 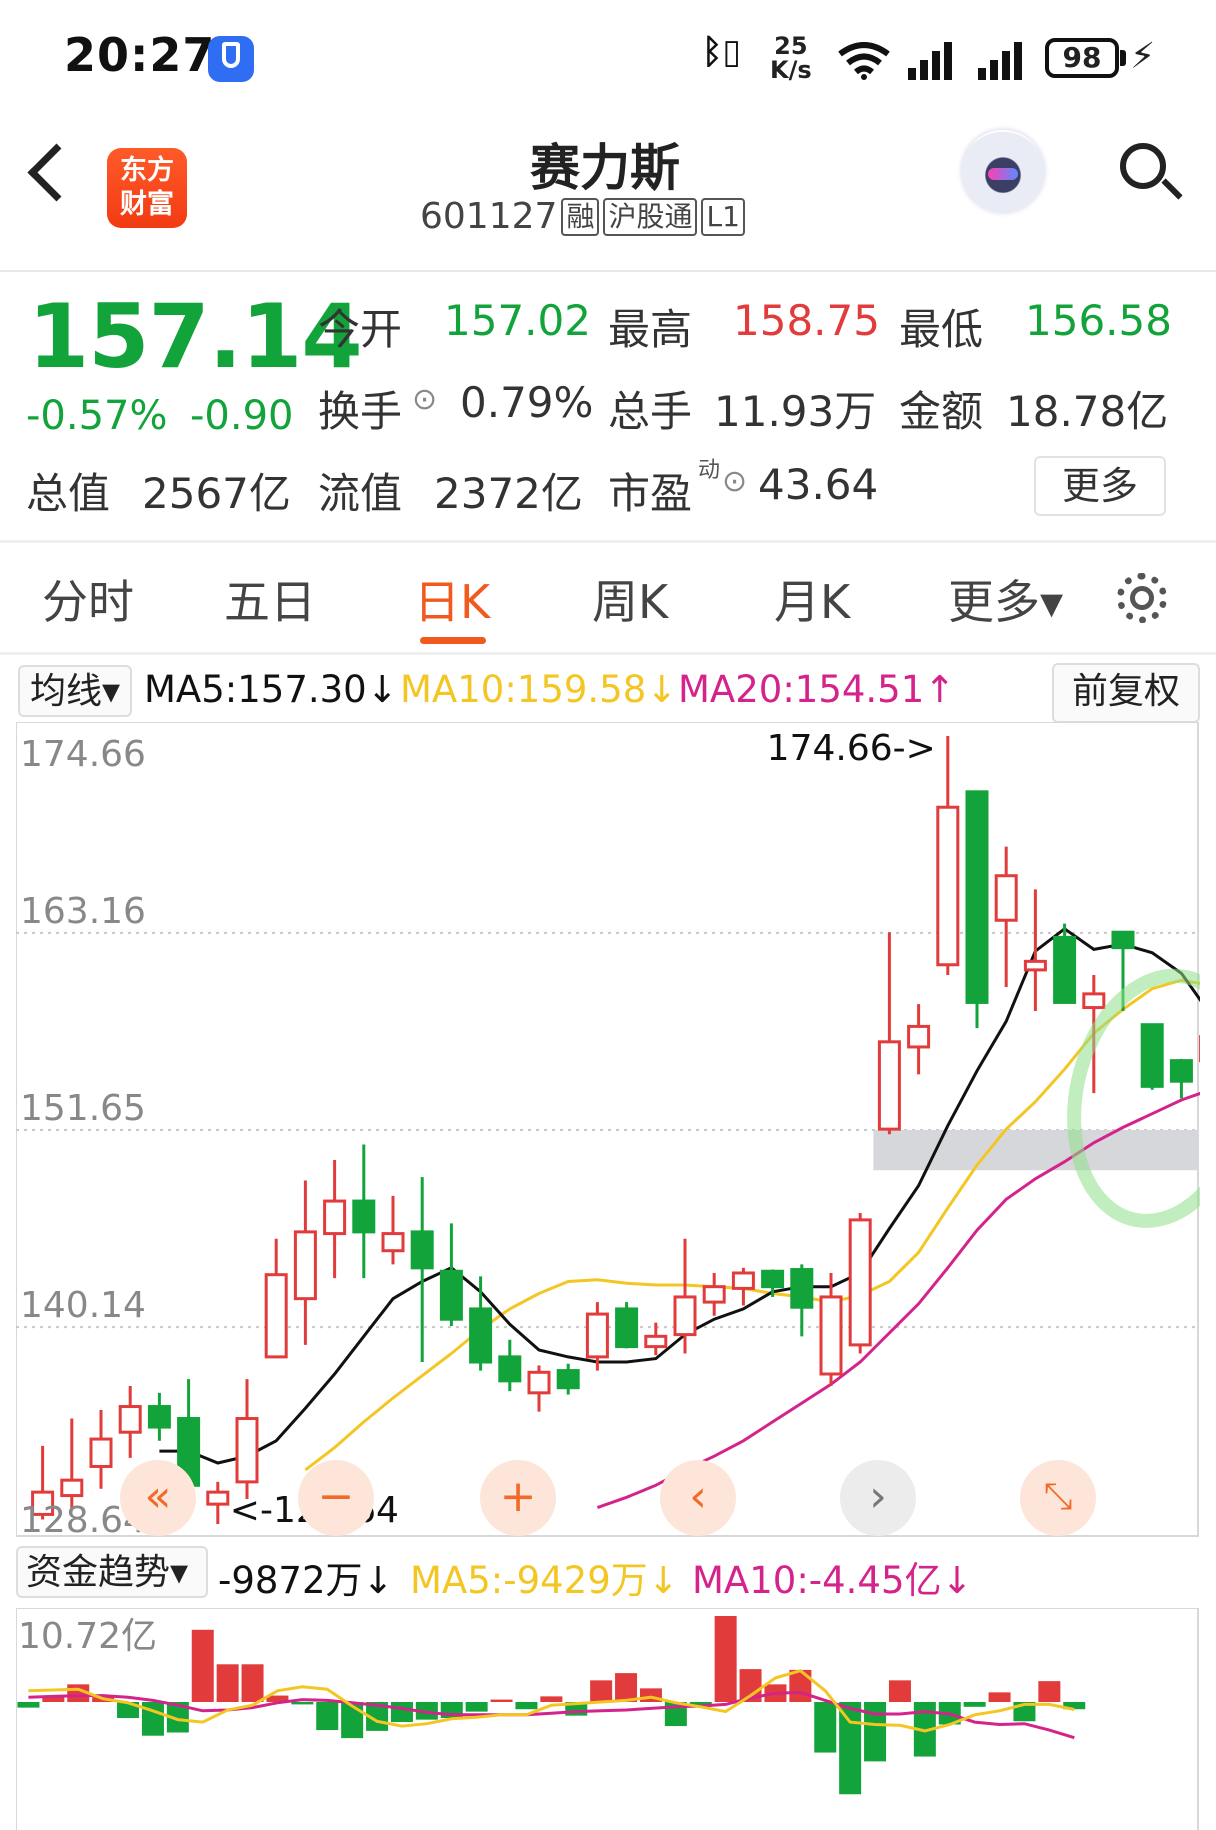 What do you see at coordinates (722, 52) in the screenshot?
I see `bluetooth-icon: ᛒ▯` at bounding box center [722, 52].